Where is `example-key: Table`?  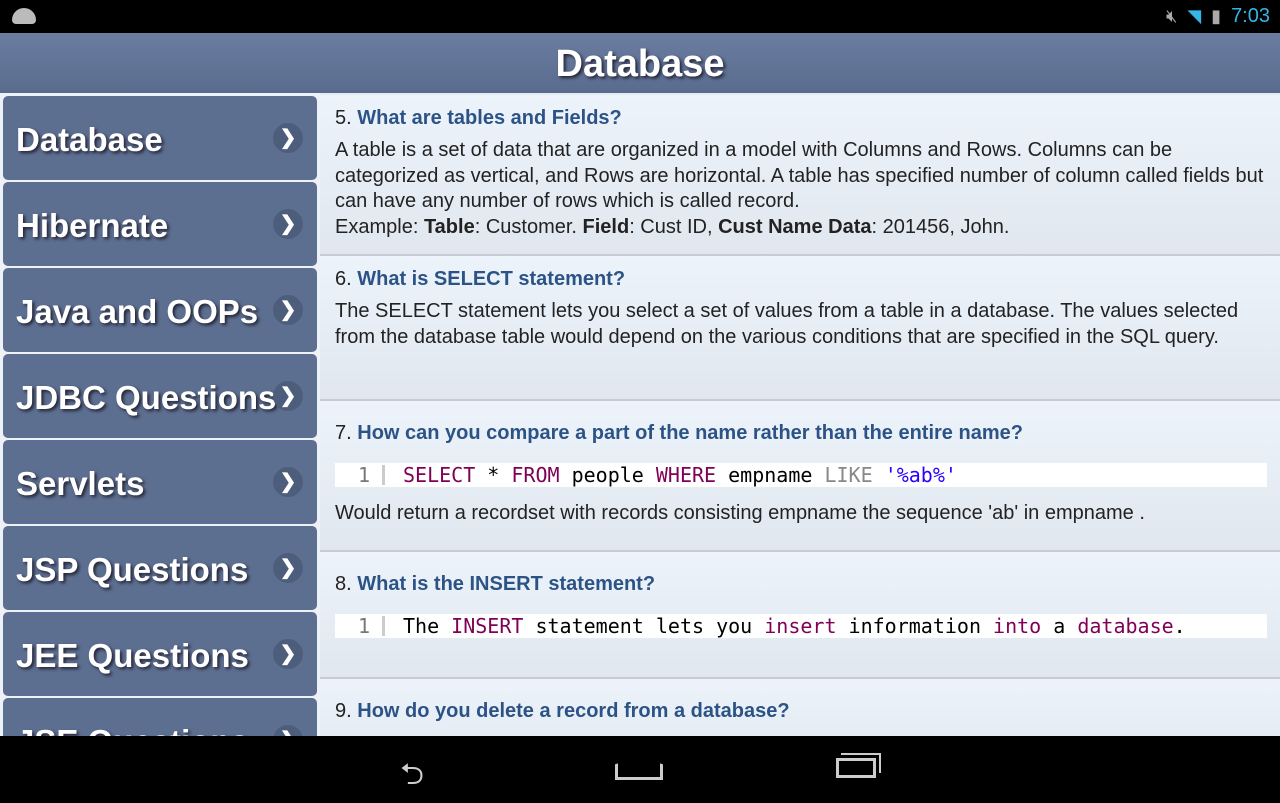 example-key: Table is located at coordinates (449, 226).